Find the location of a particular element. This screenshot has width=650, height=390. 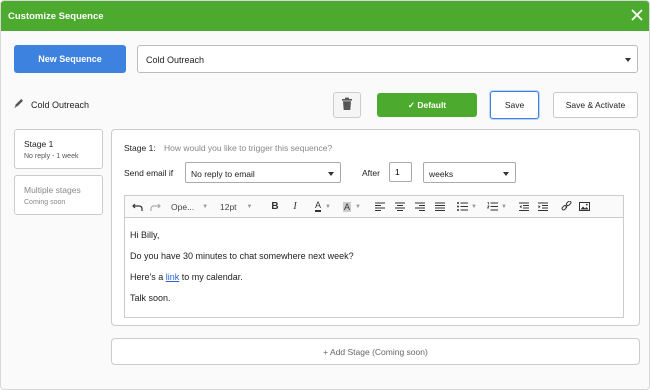

save-button: Save is located at coordinates (514, 105).